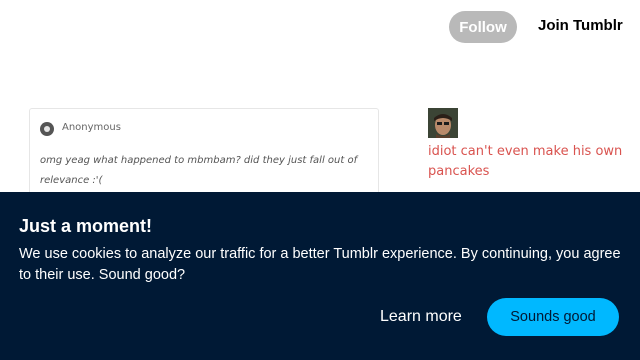 This screenshot has width=640, height=360. Describe the element at coordinates (91, 127) in the screenshot. I see `asker-name: Anonymous` at that location.